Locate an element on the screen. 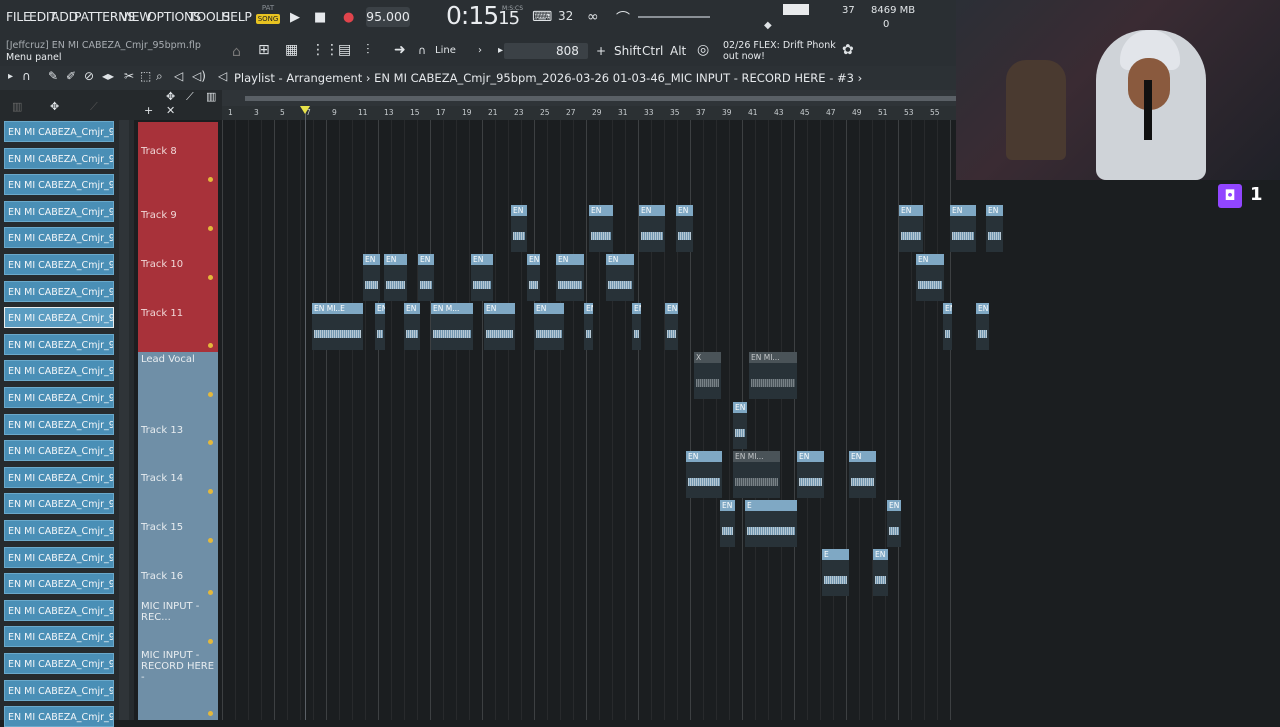 The height and width of the screenshot is (727, 1280). track-header: Track 13 is located at coordinates (178, 425).